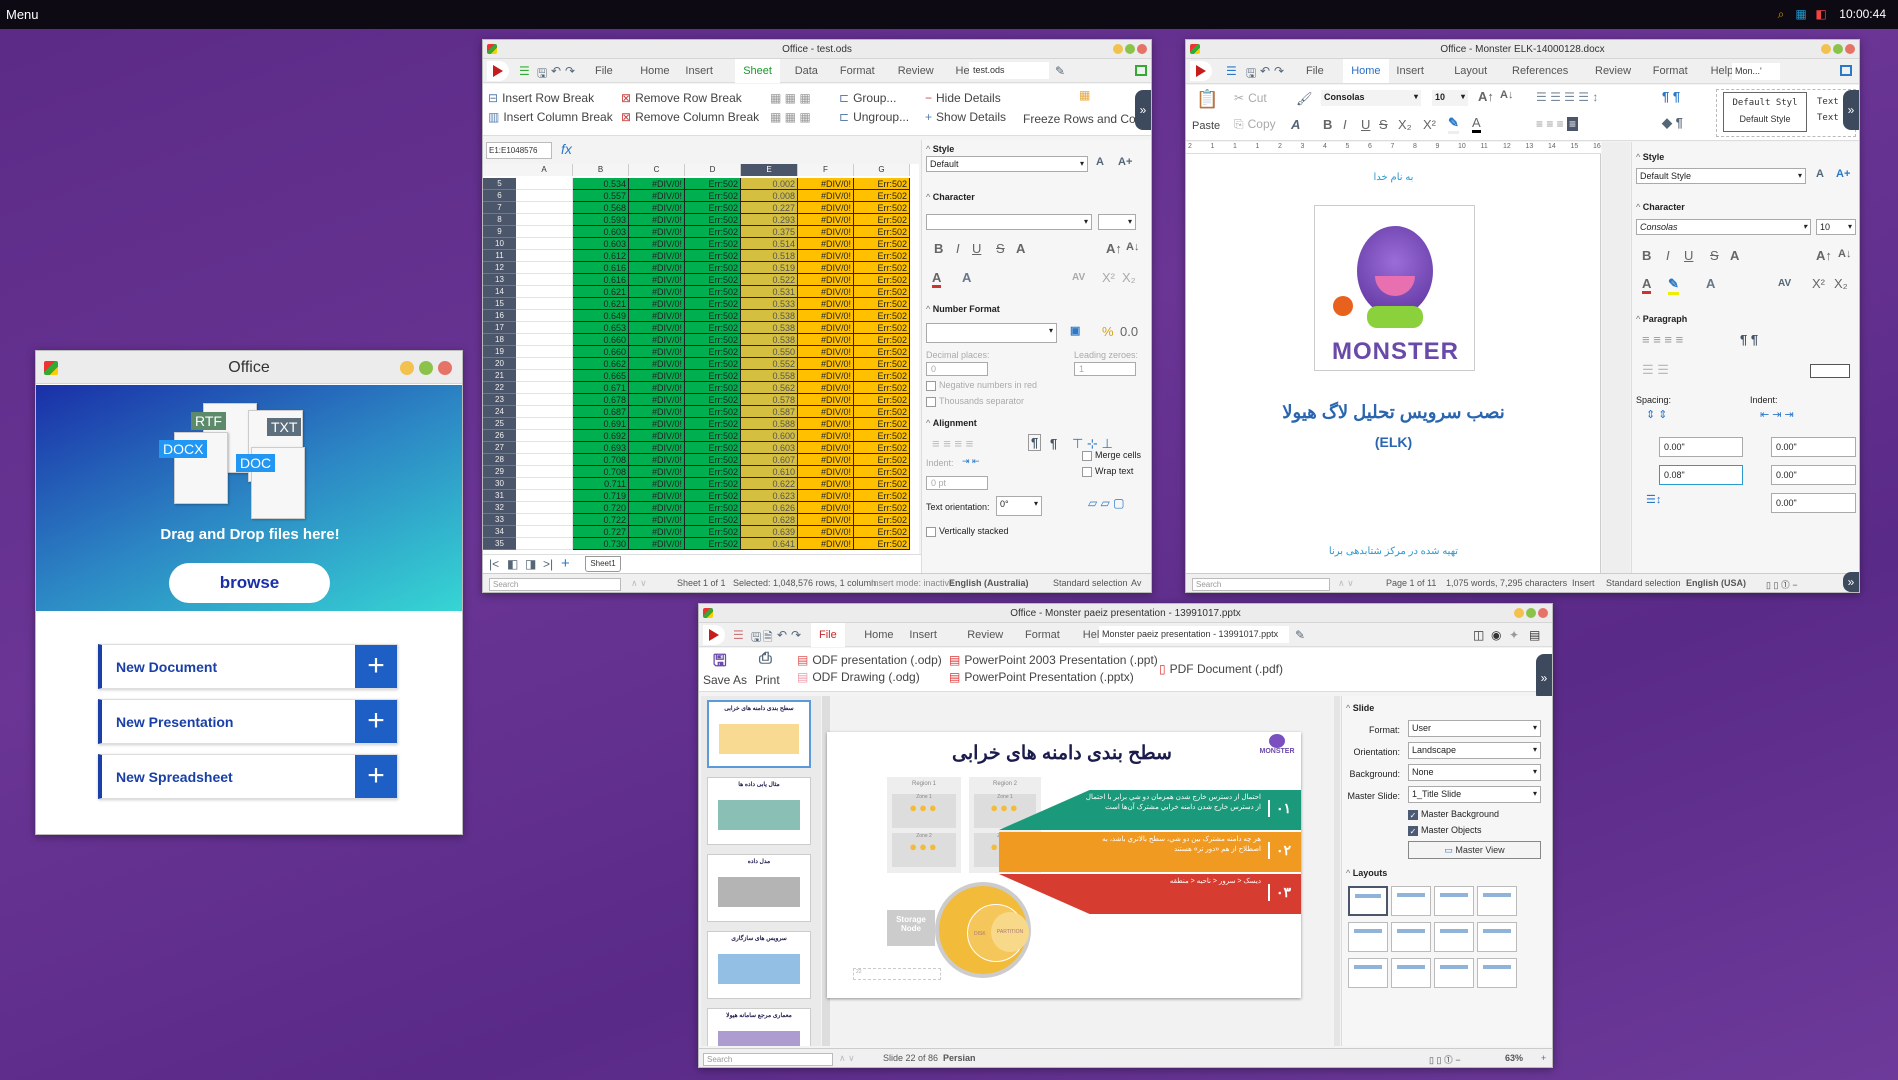 This screenshot has height=1080, width=1898. Describe the element at coordinates (1450, 98) in the screenshot. I see `font-size-dropdown: 10` at that location.